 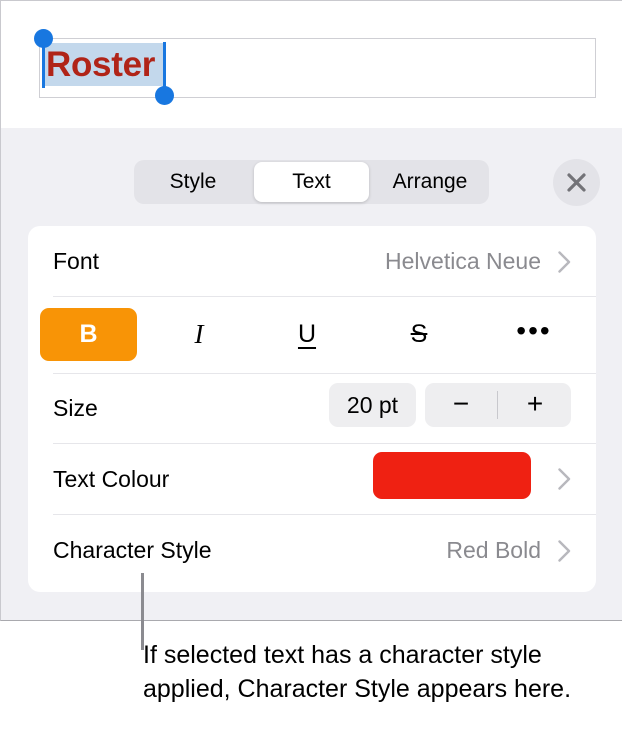 What do you see at coordinates (463, 261) in the screenshot?
I see `font-value: Helvetica Neue` at bounding box center [463, 261].